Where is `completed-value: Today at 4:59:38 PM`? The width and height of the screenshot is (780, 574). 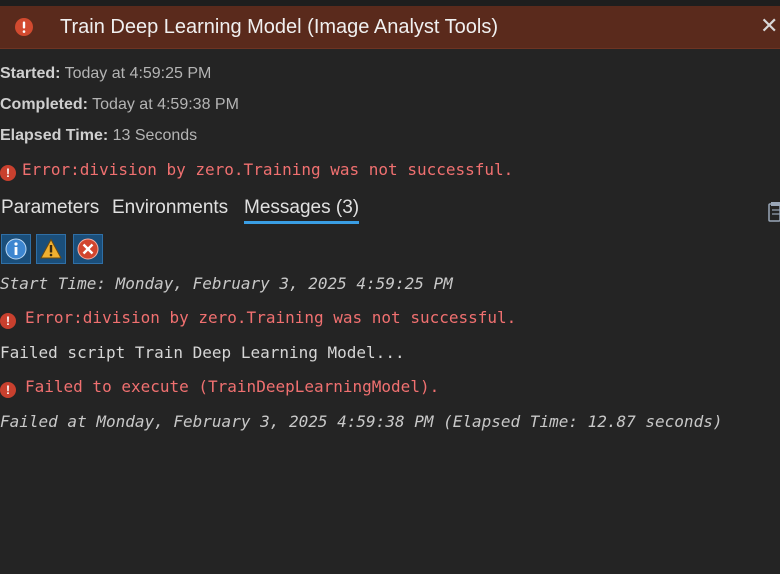
completed-value: Today at 4:59:38 PM is located at coordinates (165, 104).